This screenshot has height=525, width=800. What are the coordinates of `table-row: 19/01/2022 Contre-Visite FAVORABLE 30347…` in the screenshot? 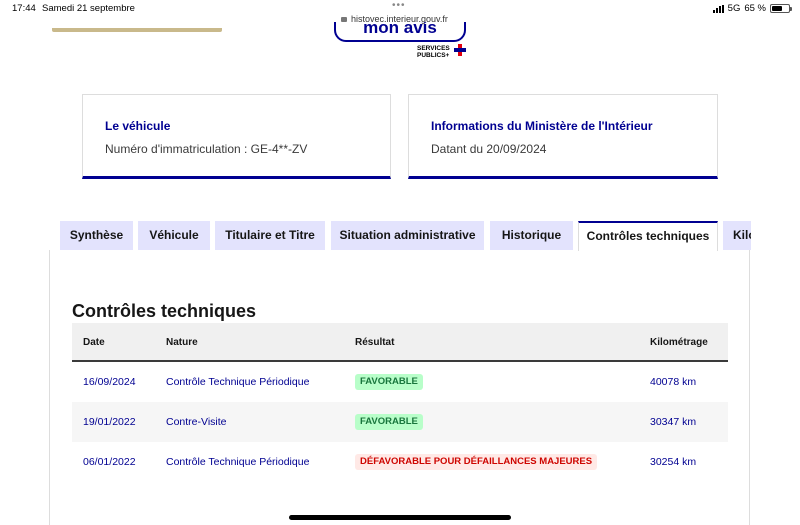 It's located at (400, 422).